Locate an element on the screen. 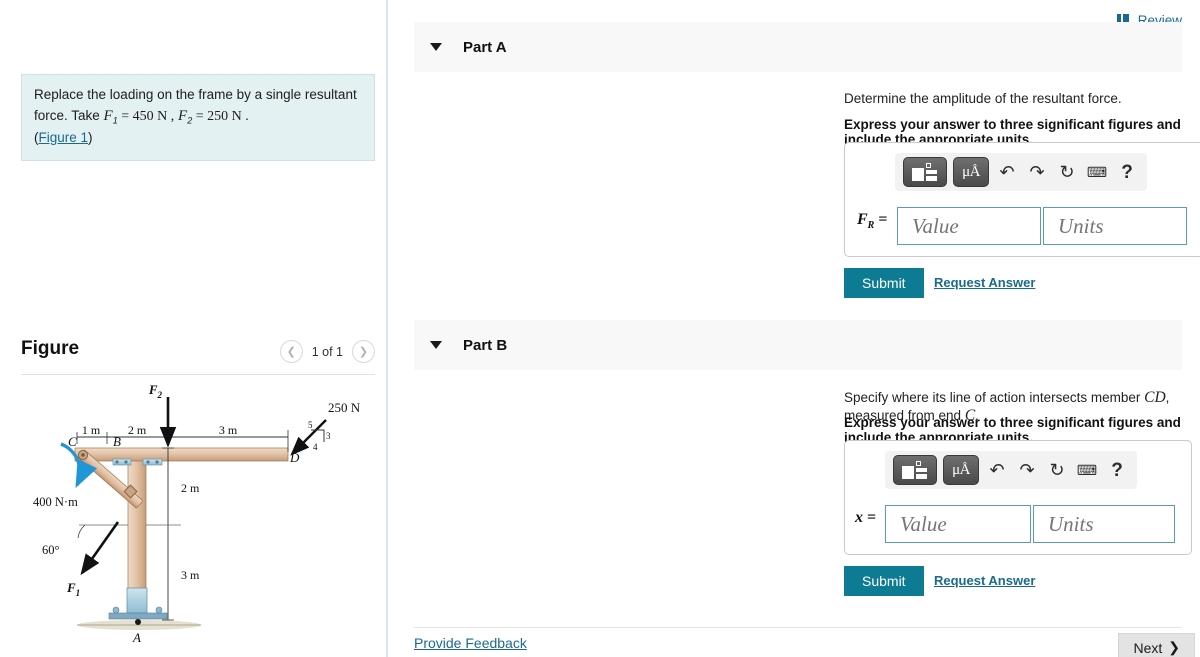 This screenshot has height=657, width=1200. part-b-value-input is located at coordinates (958, 524).